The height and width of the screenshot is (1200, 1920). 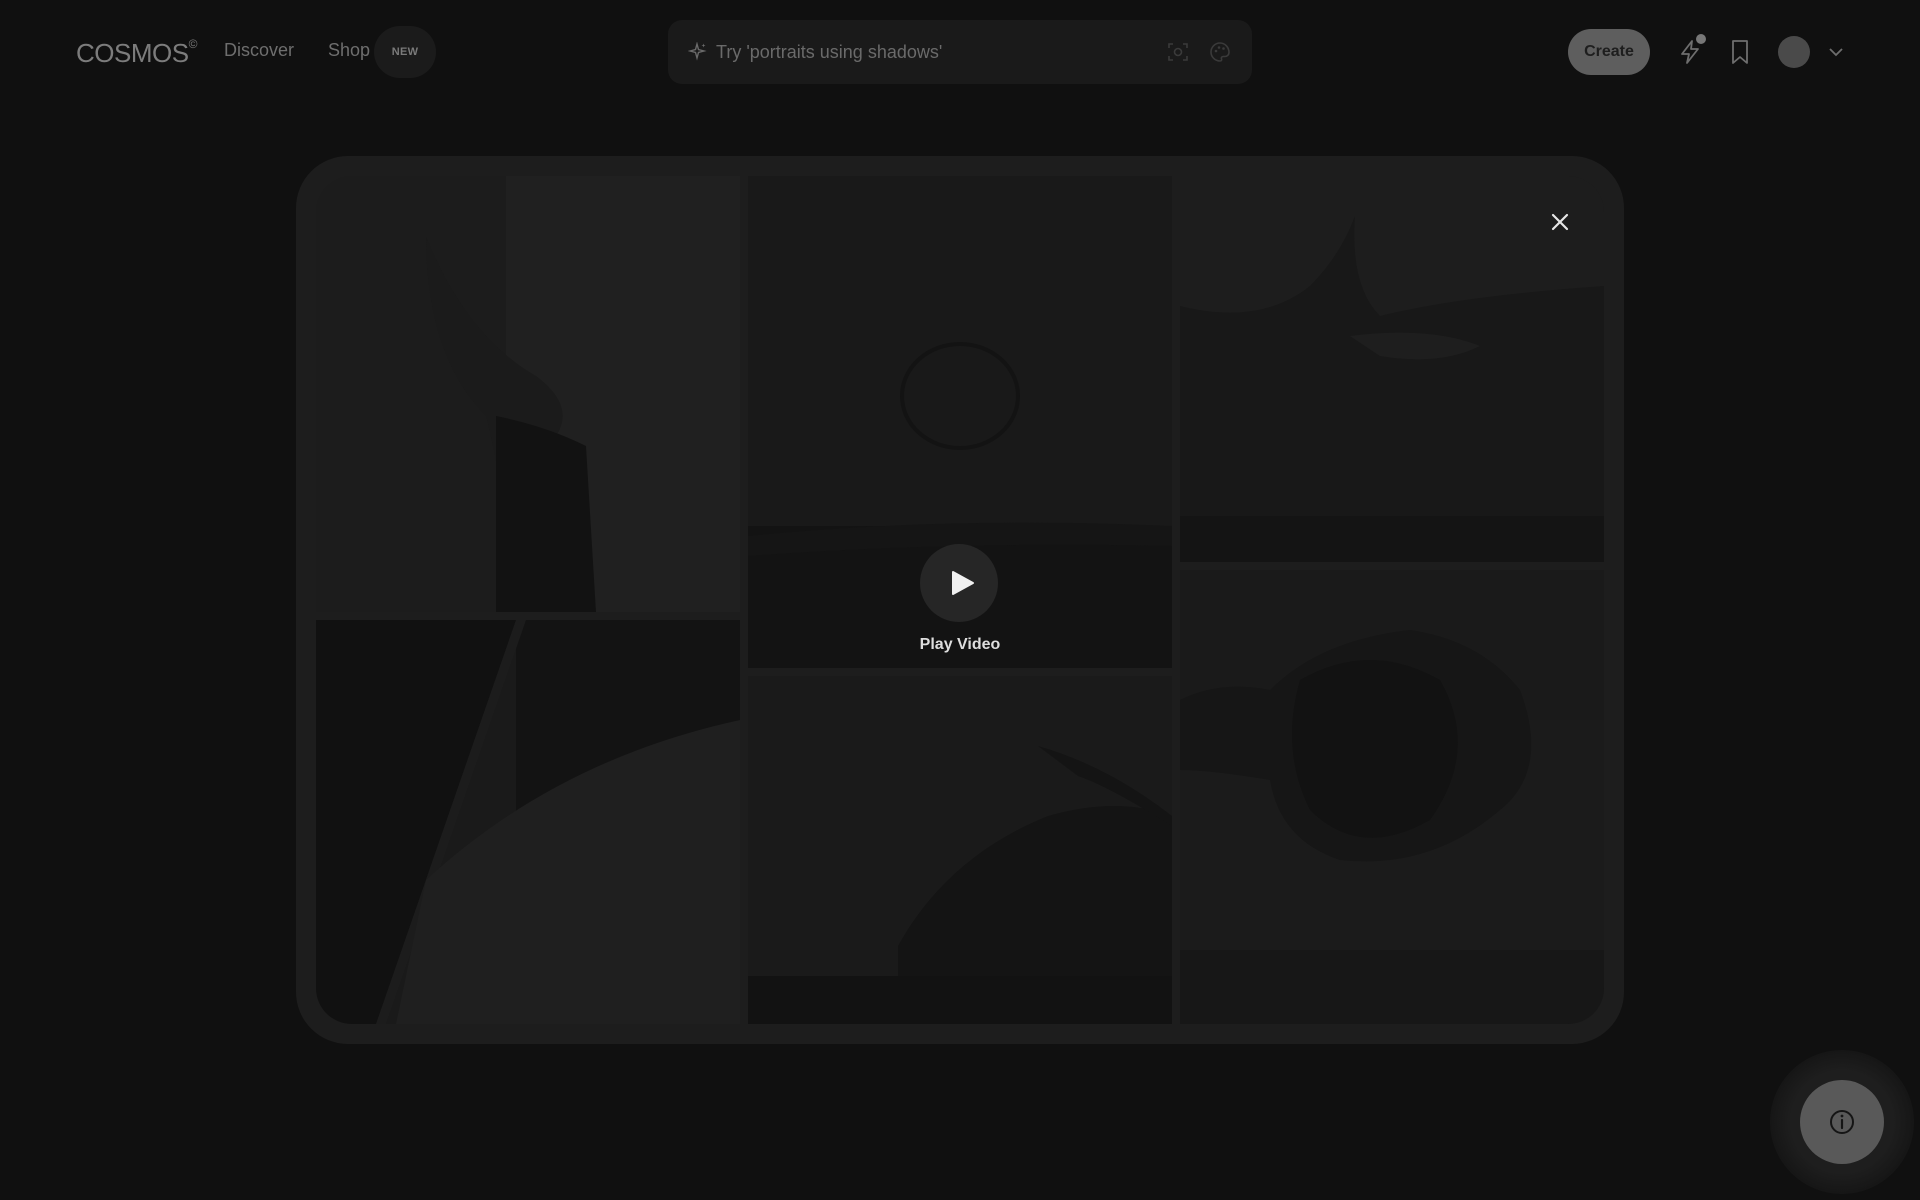 I want to click on top-right-tile, so click(x=1392, y=369).